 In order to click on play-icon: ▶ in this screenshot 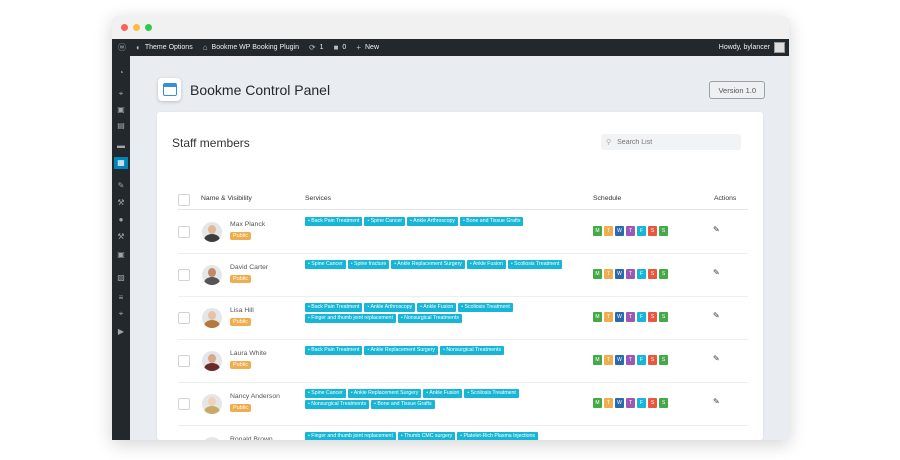, I will do `click(121, 332)`.